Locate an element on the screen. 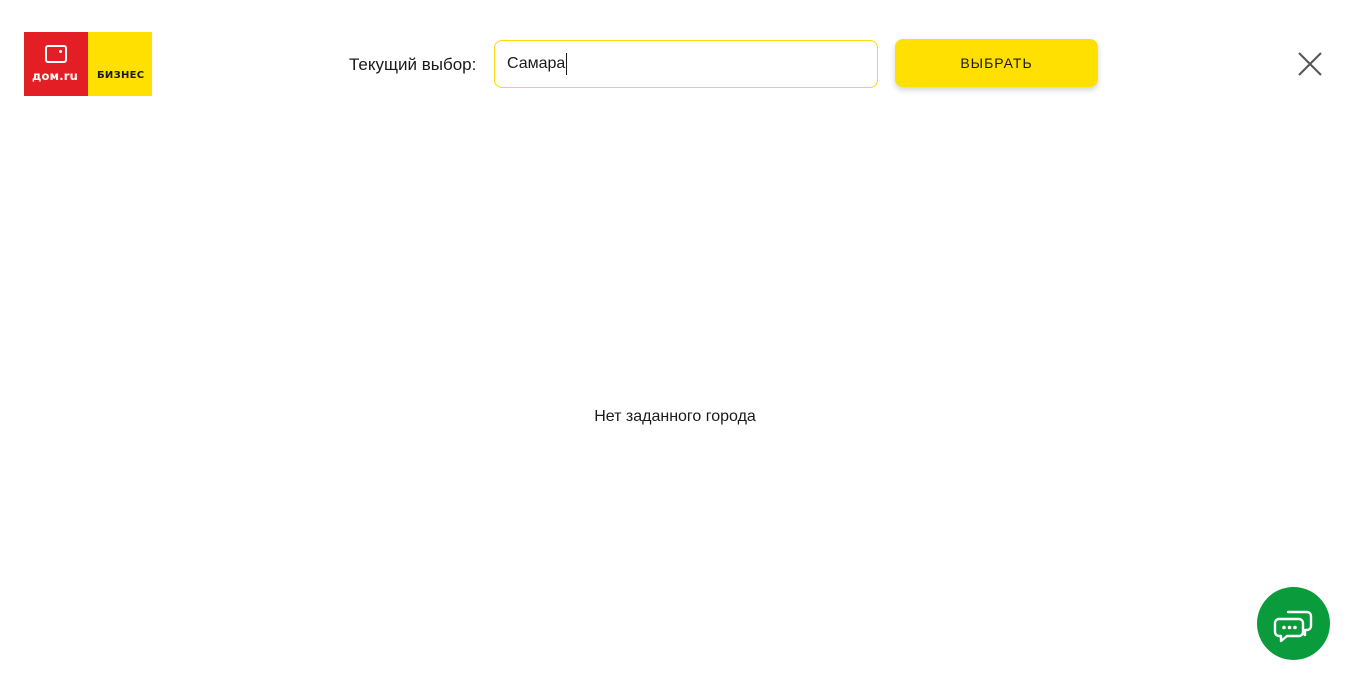 This screenshot has width=1350, height=680. text-caret is located at coordinates (567, 64).